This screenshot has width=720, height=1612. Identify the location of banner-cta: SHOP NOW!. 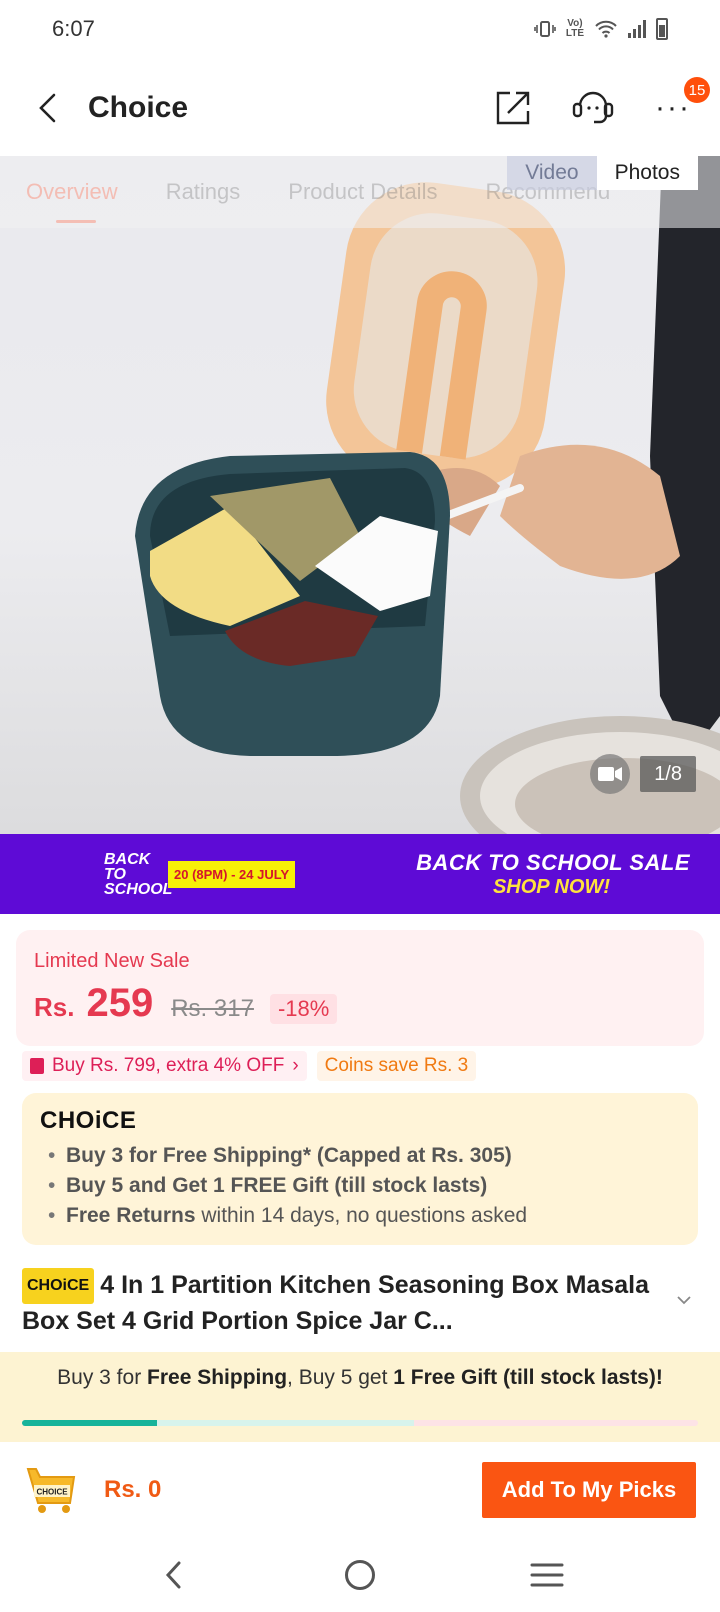
(551, 886).